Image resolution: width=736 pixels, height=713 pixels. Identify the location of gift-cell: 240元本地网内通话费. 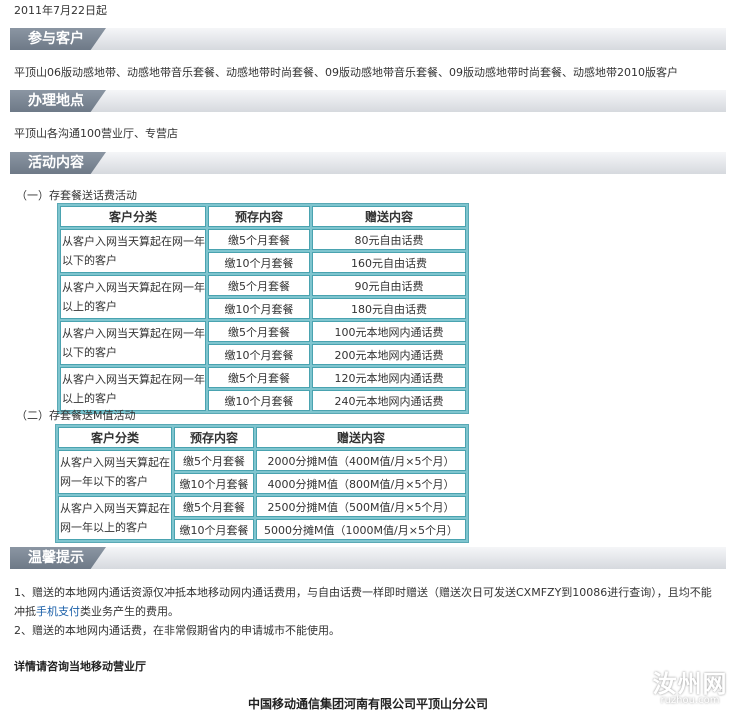
(389, 400).